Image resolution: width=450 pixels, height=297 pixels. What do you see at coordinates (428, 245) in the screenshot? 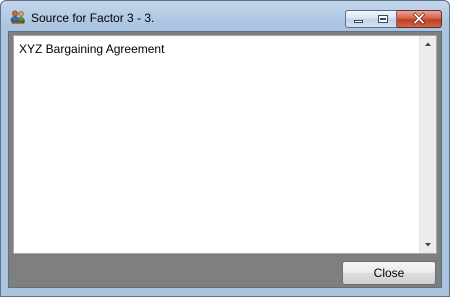
I see `scroll-down-arrow-icon` at bounding box center [428, 245].